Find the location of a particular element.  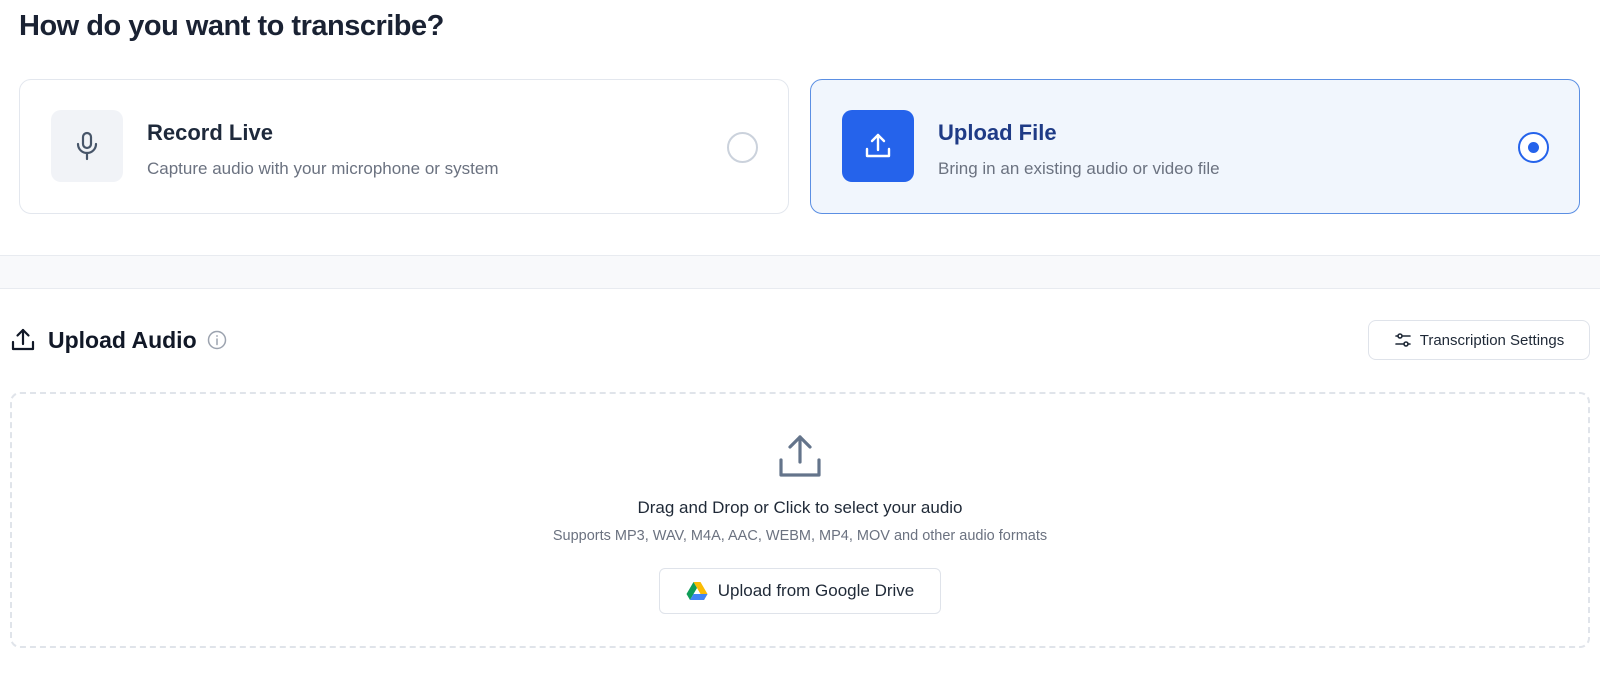

microphone-icon is located at coordinates (87, 146).